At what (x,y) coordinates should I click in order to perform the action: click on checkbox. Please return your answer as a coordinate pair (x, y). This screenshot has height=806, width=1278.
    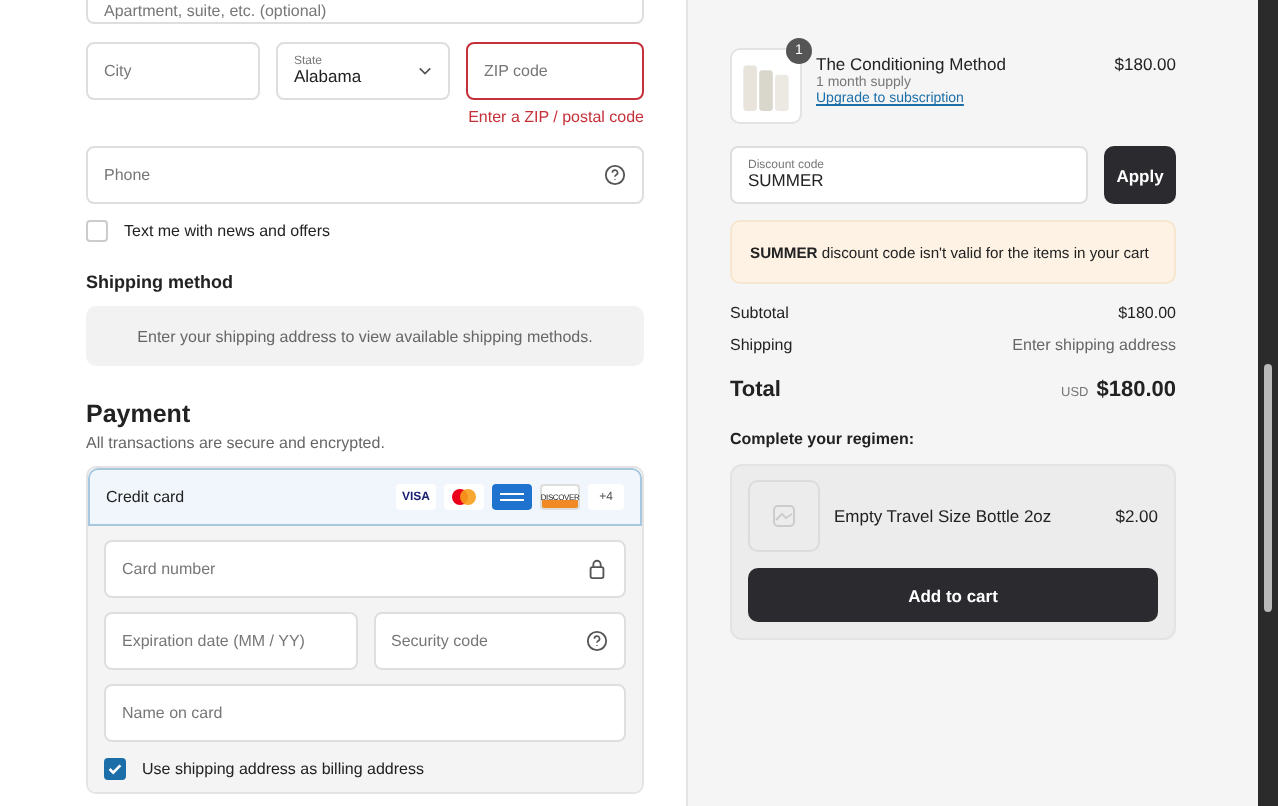
    Looking at the image, I should click on (115, 769).